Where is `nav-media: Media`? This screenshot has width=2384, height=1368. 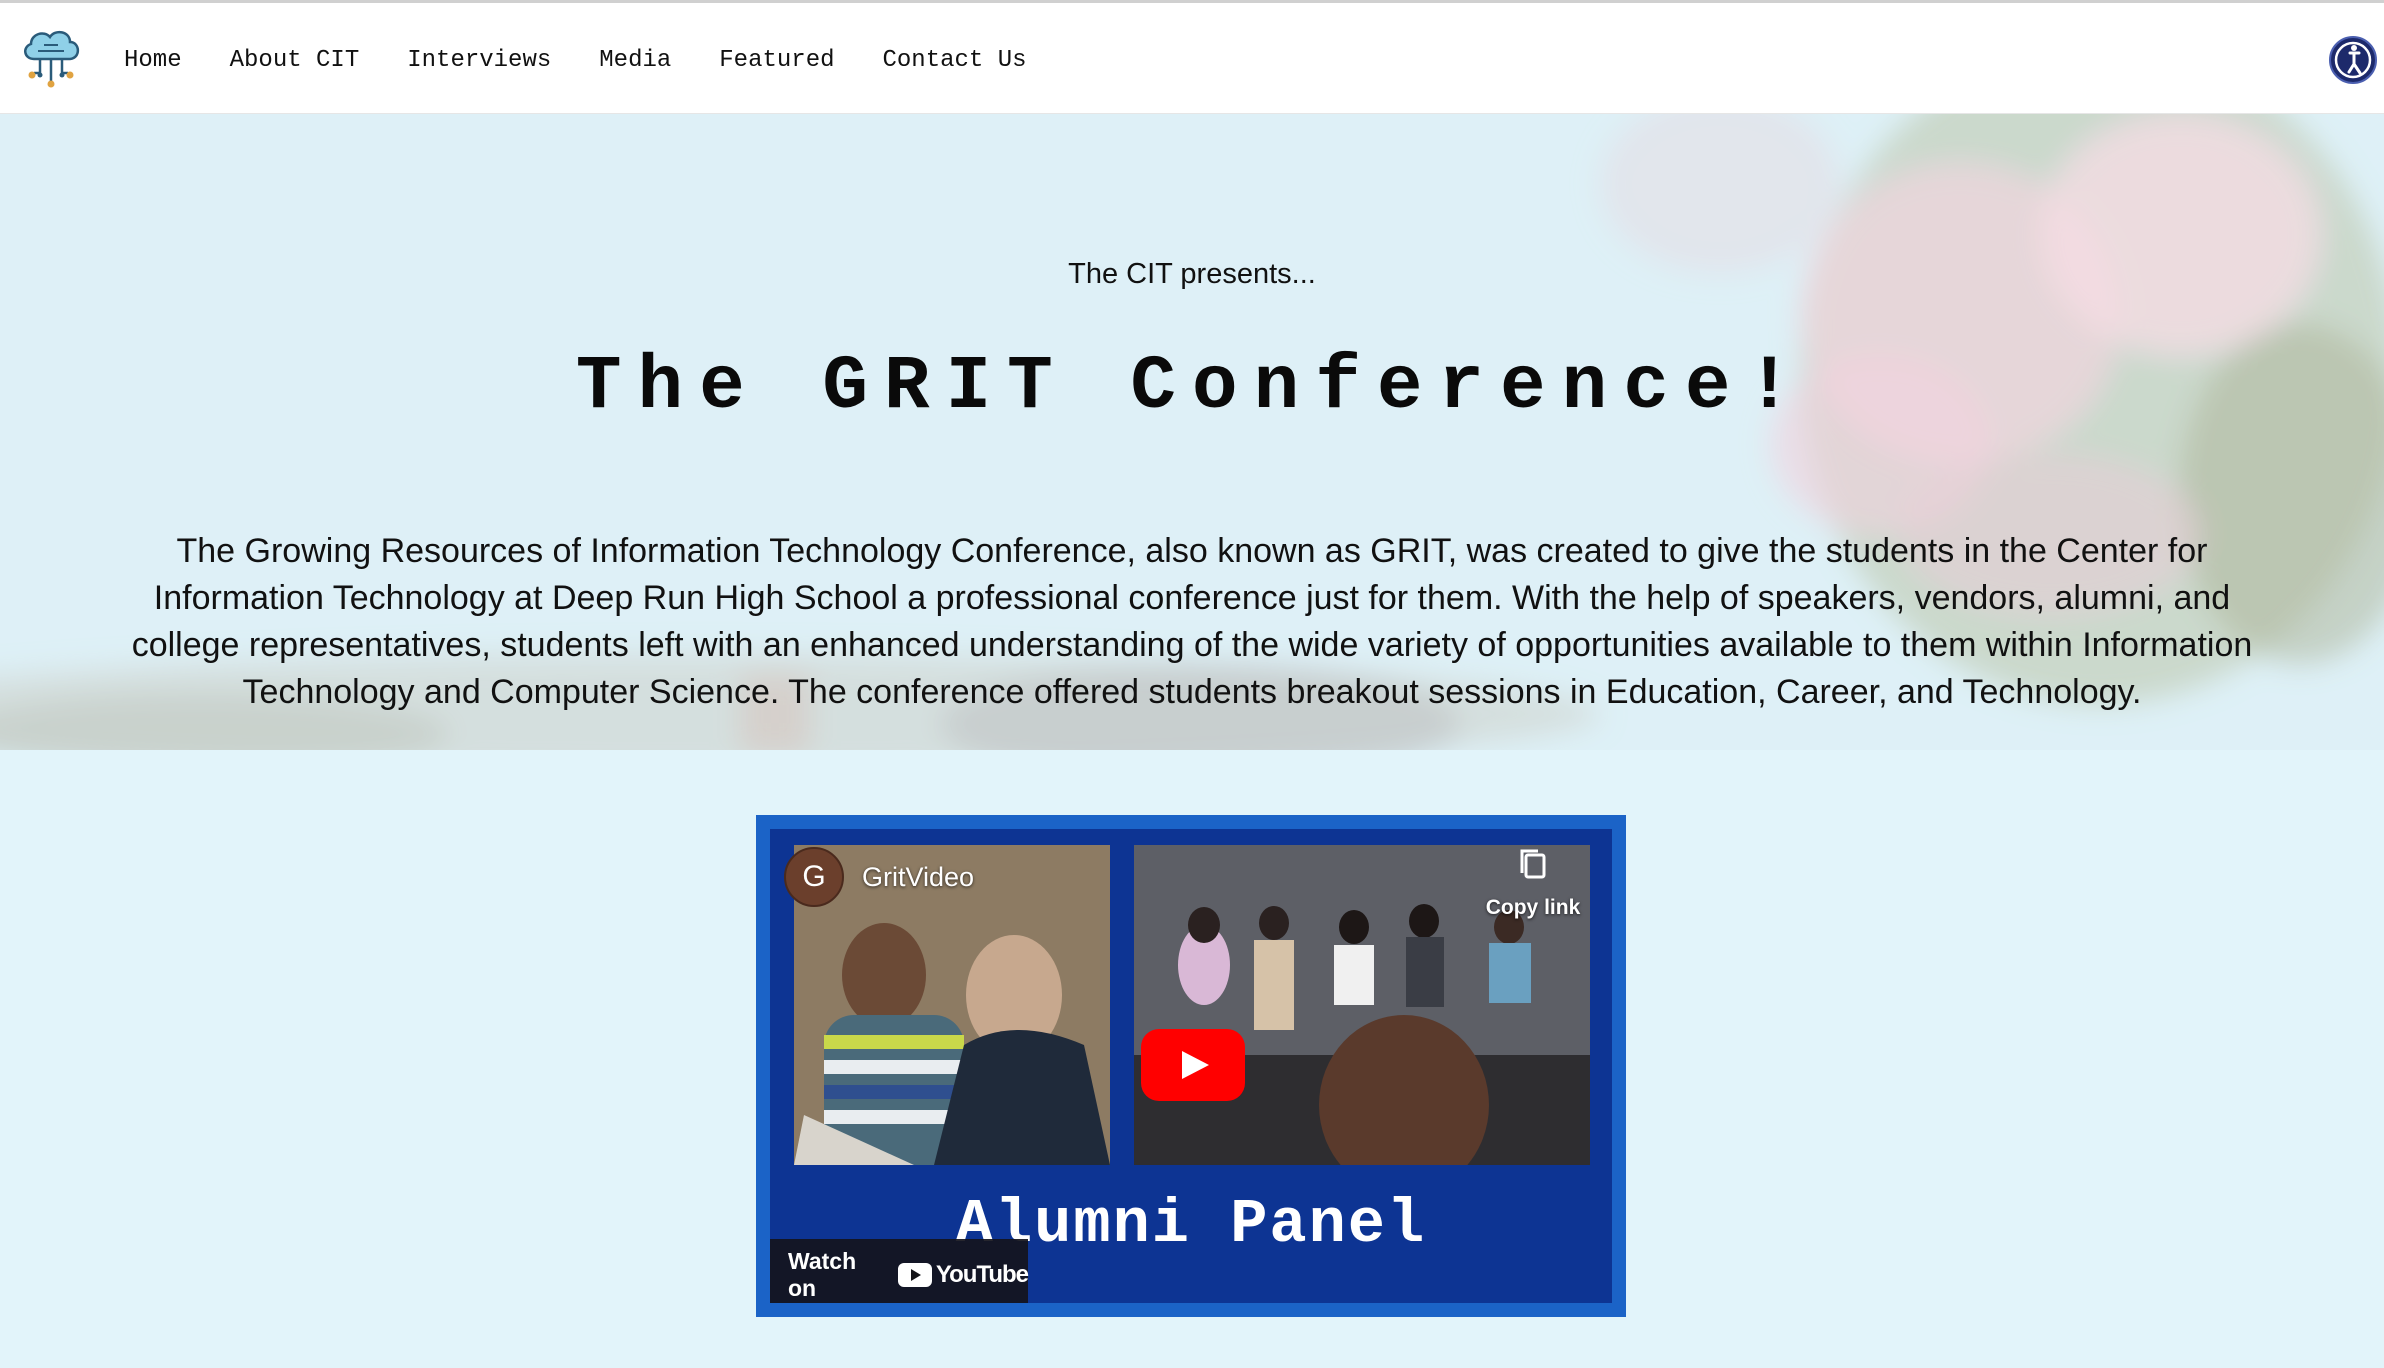 nav-media: Media is located at coordinates (635, 60).